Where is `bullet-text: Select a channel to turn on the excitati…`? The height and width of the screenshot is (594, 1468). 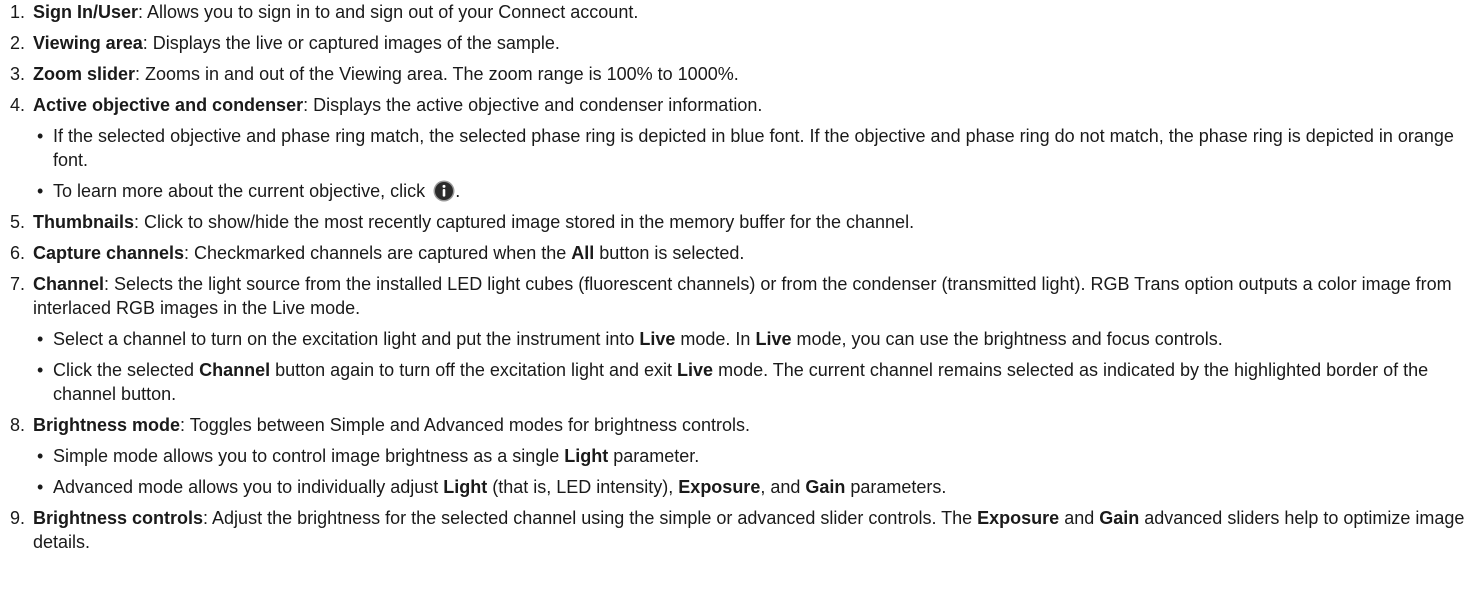 bullet-text: Select a channel to turn on the excitati… is located at coordinates (346, 339).